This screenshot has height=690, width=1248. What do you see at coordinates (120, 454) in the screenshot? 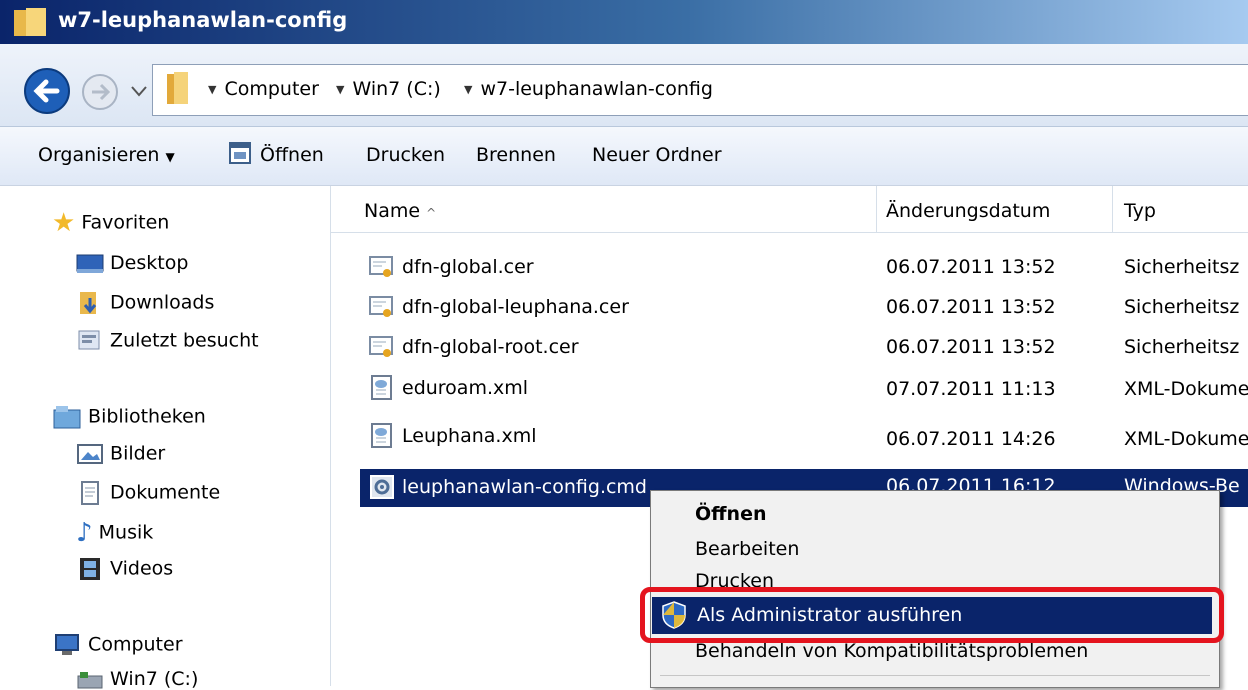
I see `nav-pictures: Bilder` at bounding box center [120, 454].